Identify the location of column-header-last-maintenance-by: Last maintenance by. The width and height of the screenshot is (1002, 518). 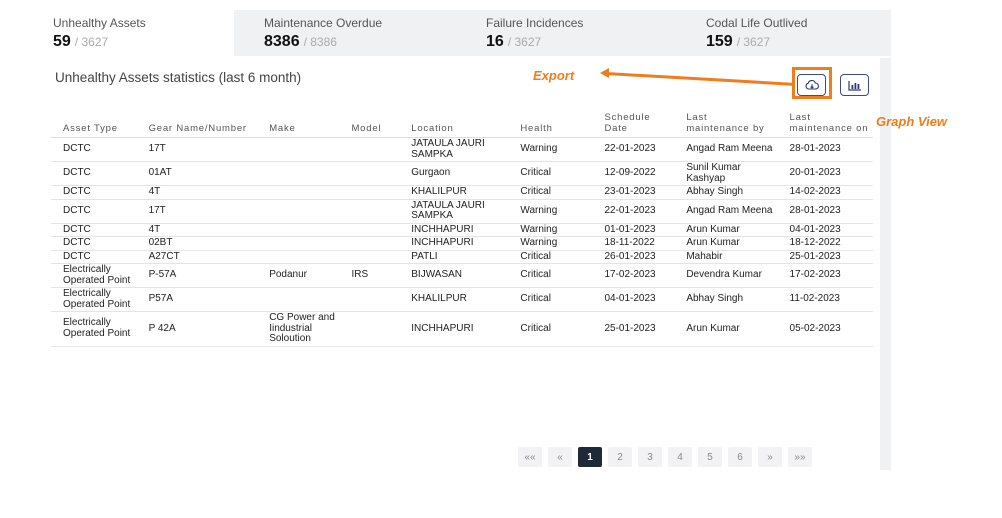
(726, 116).